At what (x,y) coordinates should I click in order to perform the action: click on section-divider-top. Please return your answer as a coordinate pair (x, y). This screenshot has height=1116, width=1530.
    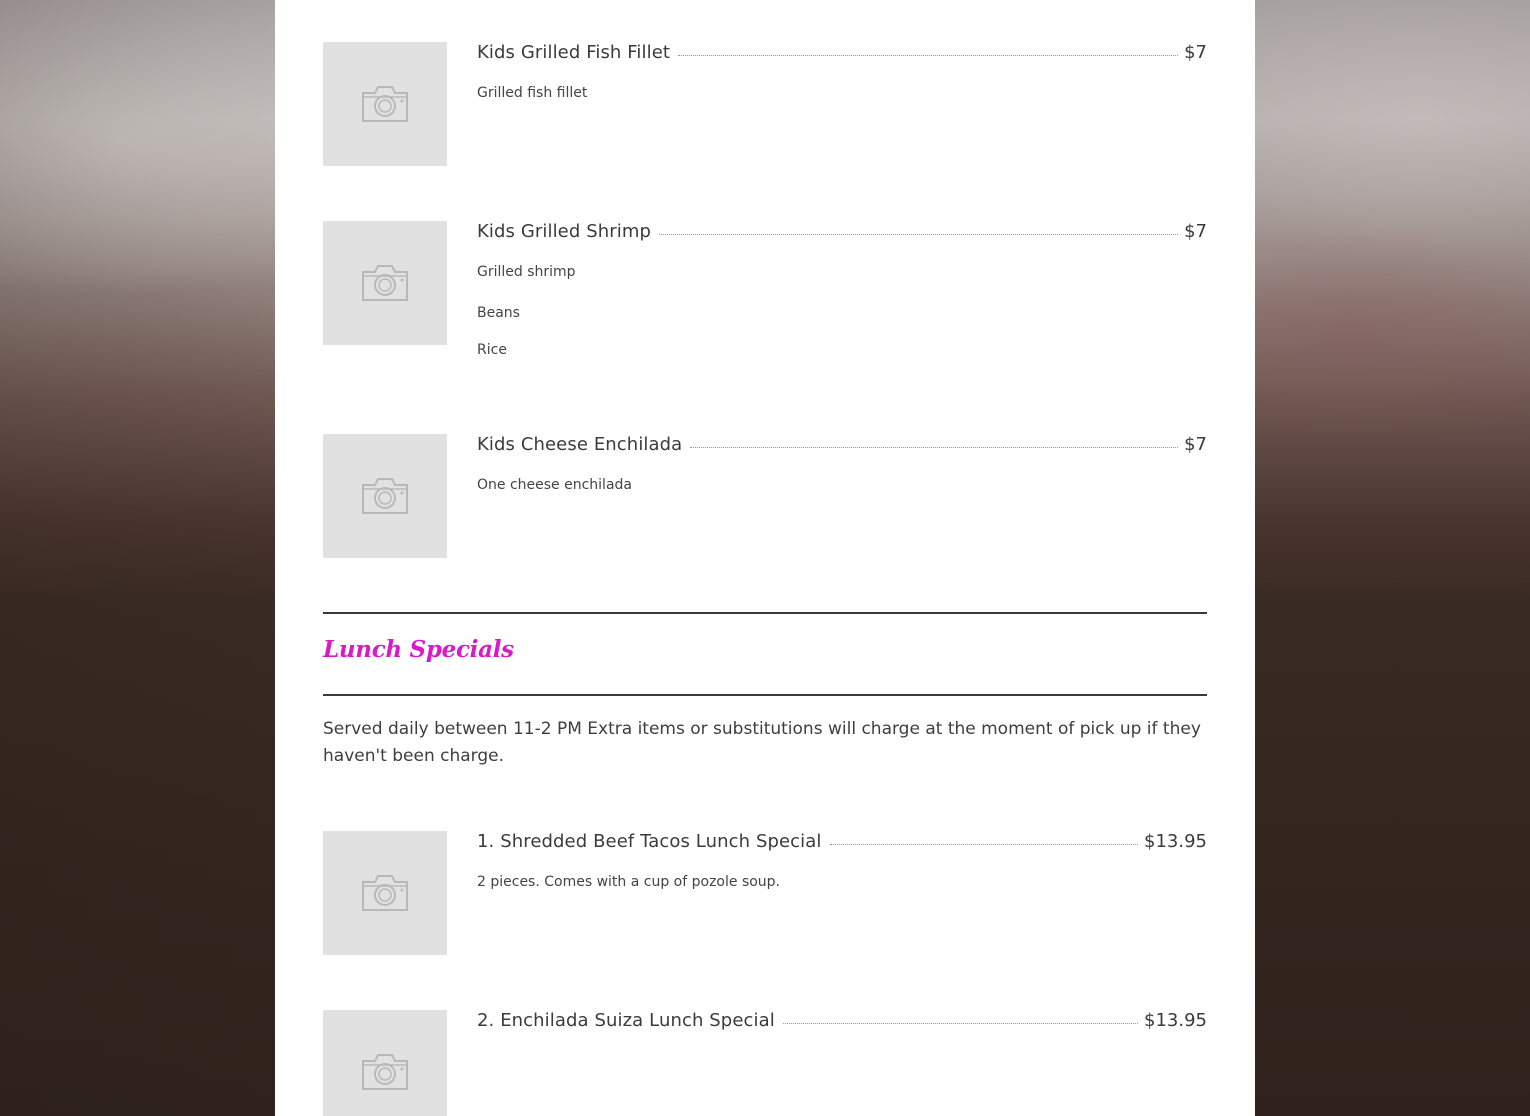
    Looking at the image, I should click on (765, 613).